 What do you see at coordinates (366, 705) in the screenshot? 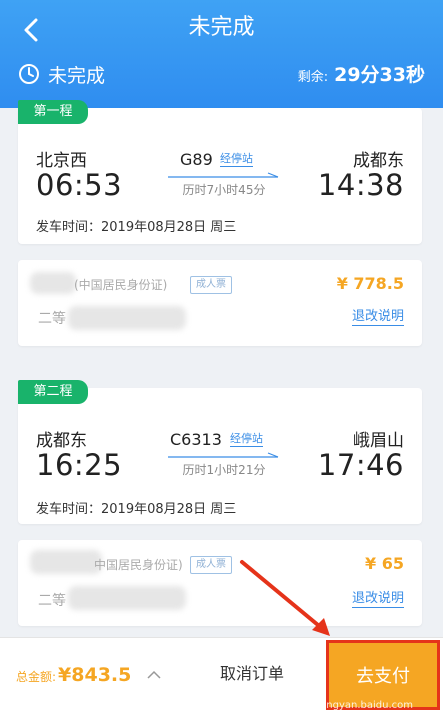
I see `watermark: jingyan.baidu.com` at bounding box center [366, 705].